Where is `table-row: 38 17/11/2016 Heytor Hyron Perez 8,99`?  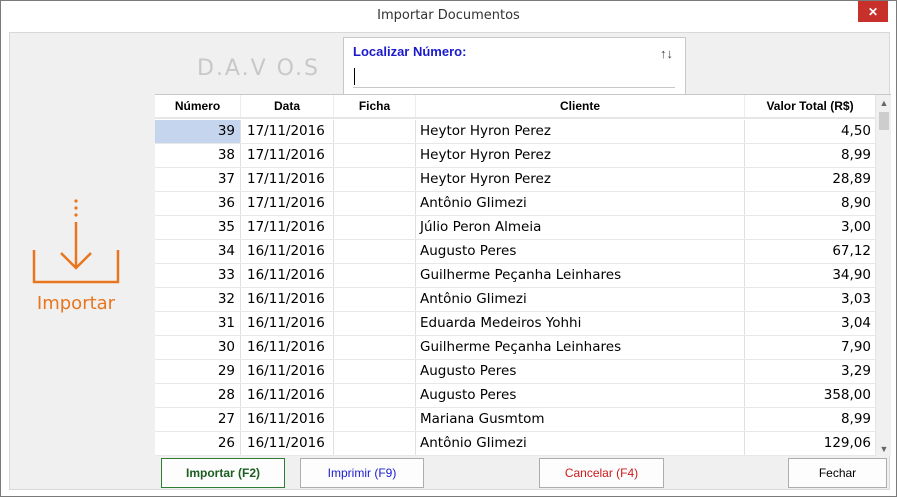
table-row: 38 17/11/2016 Heytor Hyron Perez 8,99 is located at coordinates (515, 156).